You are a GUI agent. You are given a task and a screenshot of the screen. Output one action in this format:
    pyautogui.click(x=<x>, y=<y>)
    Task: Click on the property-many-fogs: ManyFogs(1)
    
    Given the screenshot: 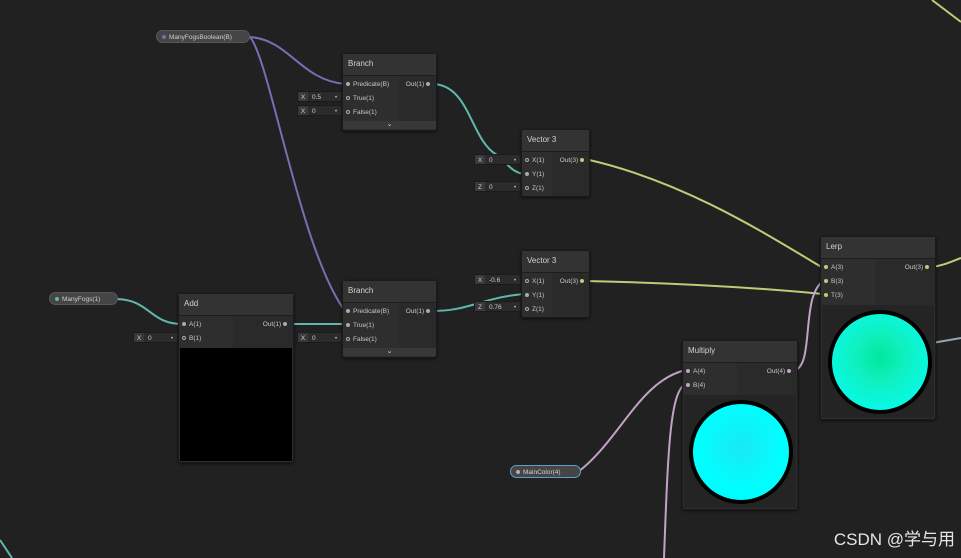 What is the action you would take?
    pyautogui.click(x=83, y=298)
    